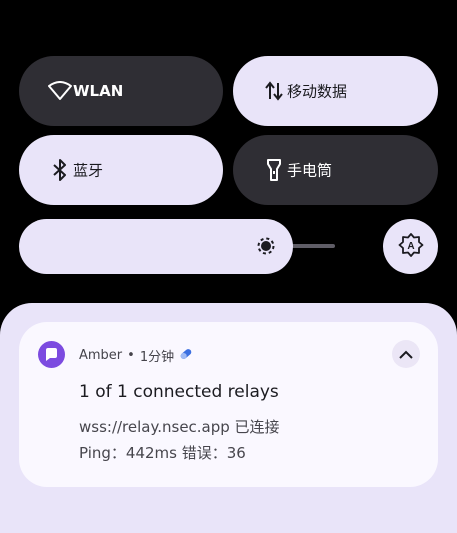  I want to click on mobile-data-icon, so click(274, 91).